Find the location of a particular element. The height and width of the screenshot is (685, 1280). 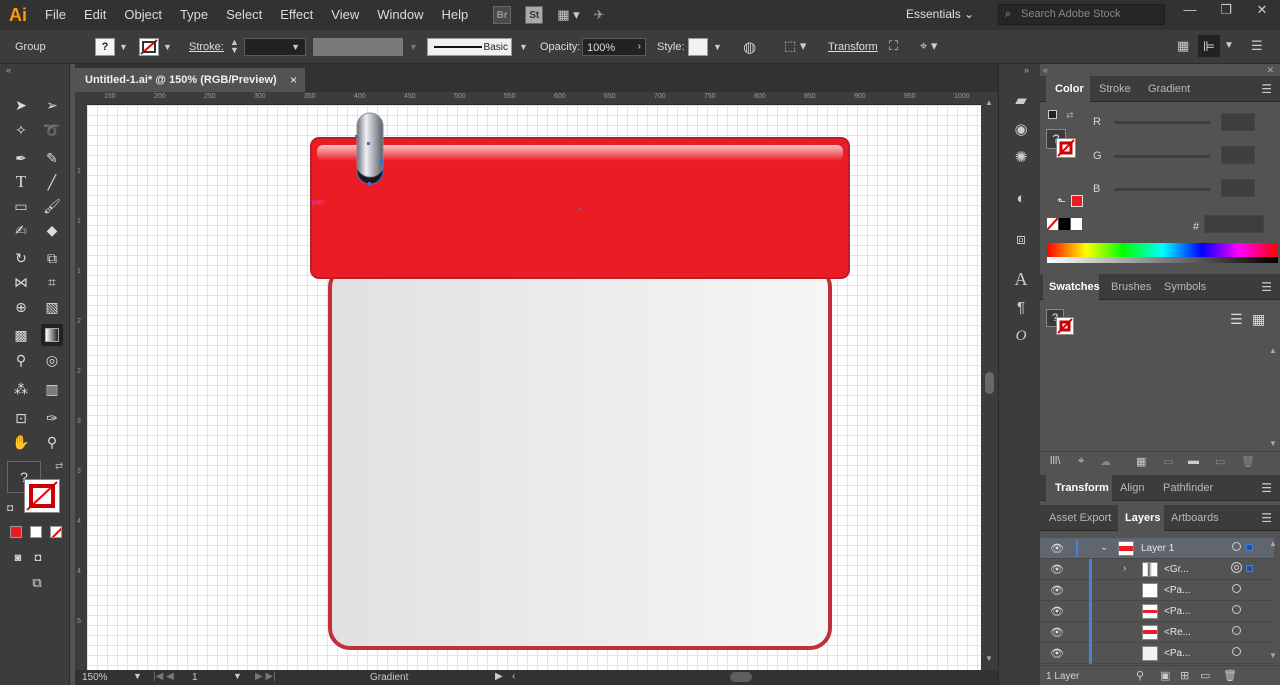

r-slider is located at coordinates (1162, 122).